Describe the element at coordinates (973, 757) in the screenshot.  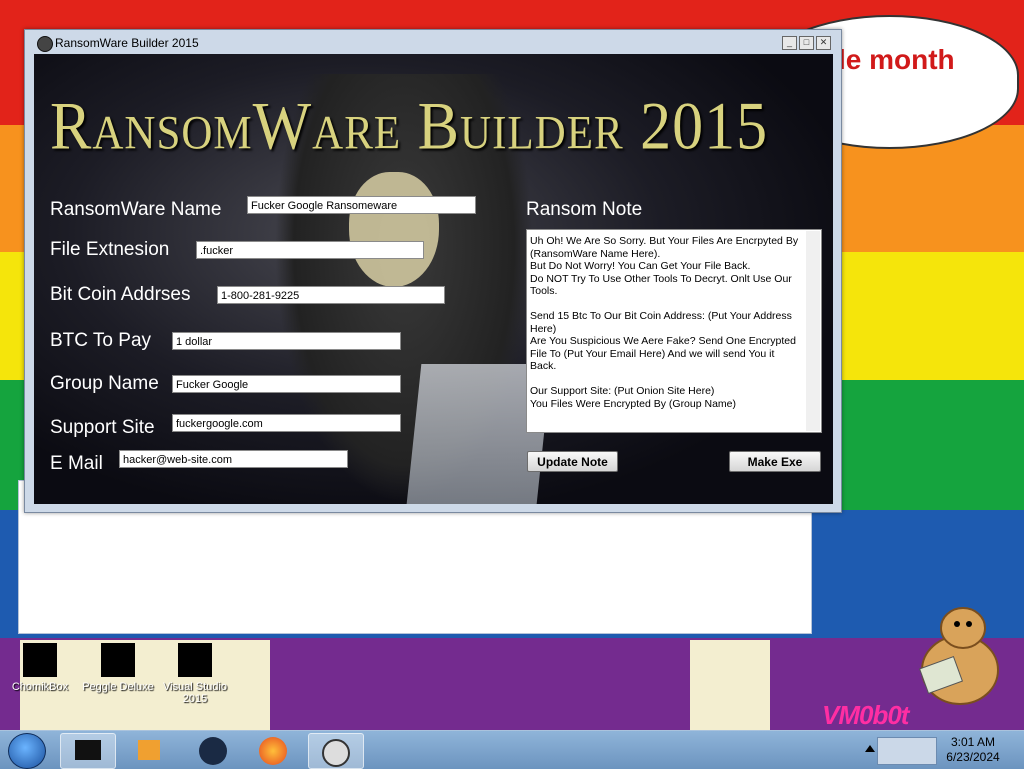
I see `clock-date: 6/23/2024` at that location.